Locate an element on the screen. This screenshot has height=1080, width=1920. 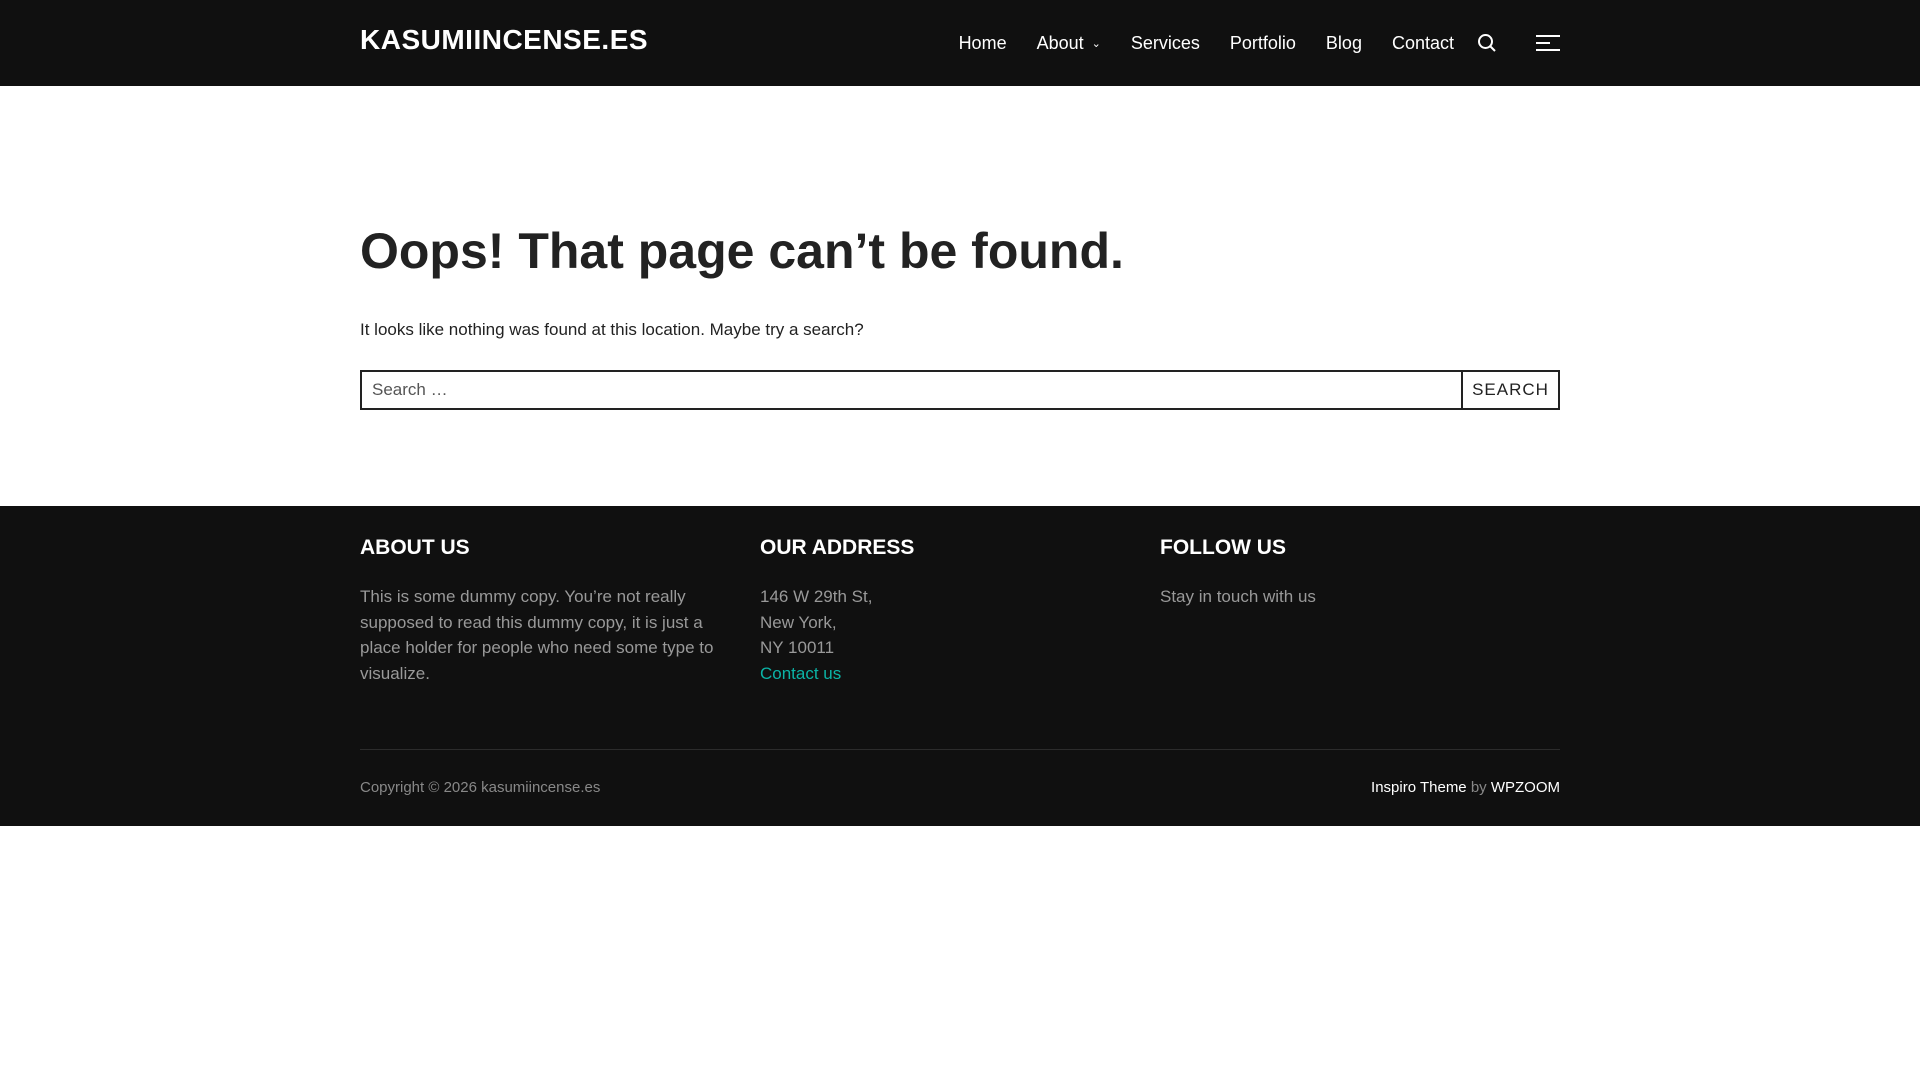
menu-toggle-icon is located at coordinates (1548, 43).